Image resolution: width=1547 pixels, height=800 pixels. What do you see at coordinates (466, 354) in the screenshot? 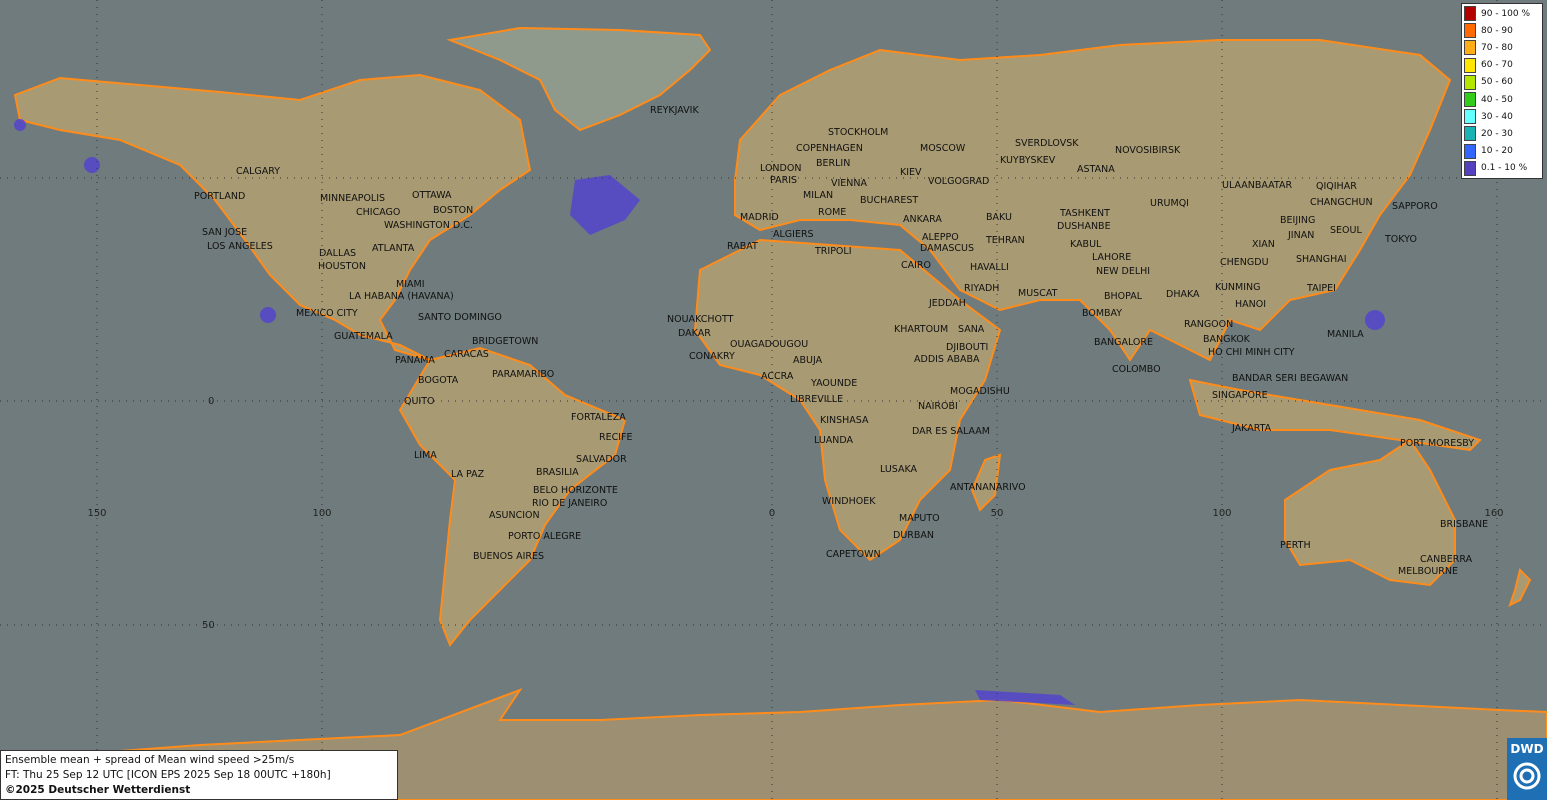
I see `city-label: CARACAS` at bounding box center [466, 354].